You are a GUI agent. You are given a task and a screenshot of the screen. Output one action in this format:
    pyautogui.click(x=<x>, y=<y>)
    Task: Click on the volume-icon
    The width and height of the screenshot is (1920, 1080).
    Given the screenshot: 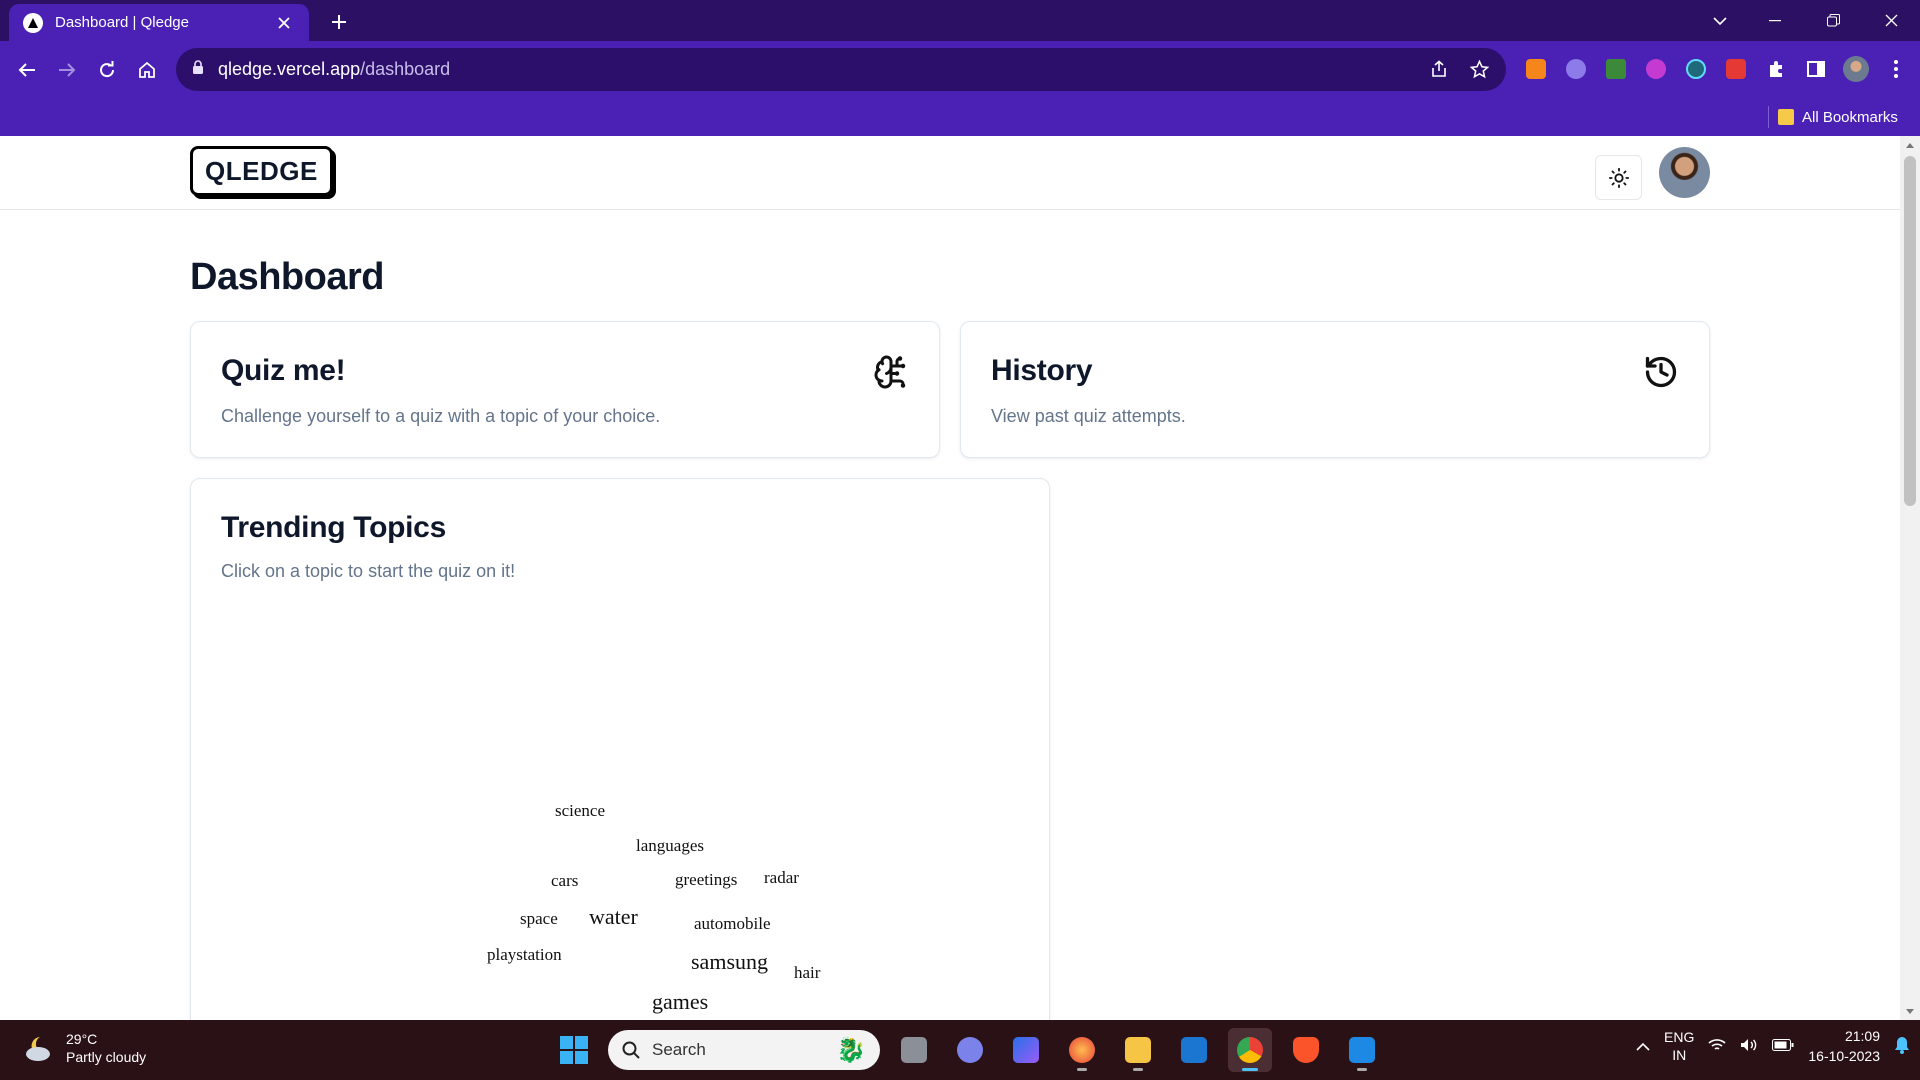 What is the action you would take?
    pyautogui.click(x=1749, y=1046)
    